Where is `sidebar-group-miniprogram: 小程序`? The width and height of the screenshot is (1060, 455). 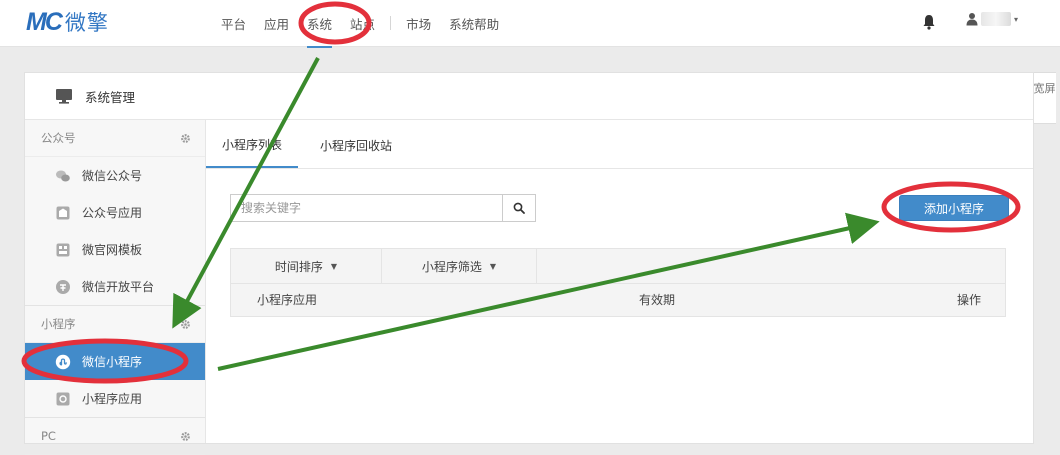
sidebar-group-miniprogram: 小程序 is located at coordinates (115, 324).